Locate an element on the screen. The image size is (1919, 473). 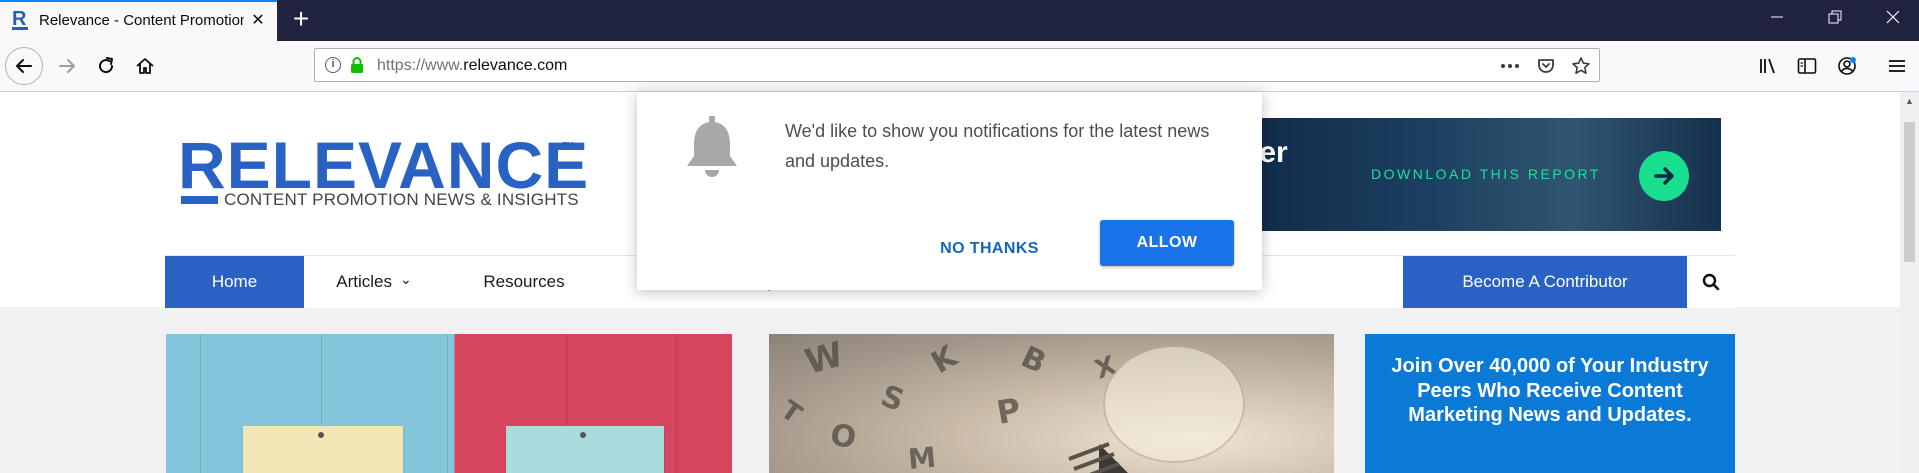
sidebar-icon is located at coordinates (1807, 66).